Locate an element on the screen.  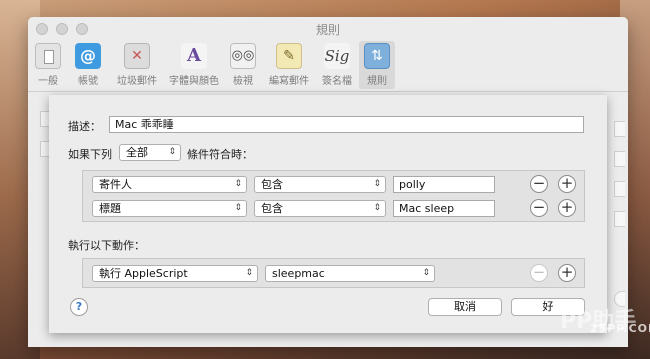
toolbar-signatures: Sig 簽名檔 is located at coordinates (337, 65).